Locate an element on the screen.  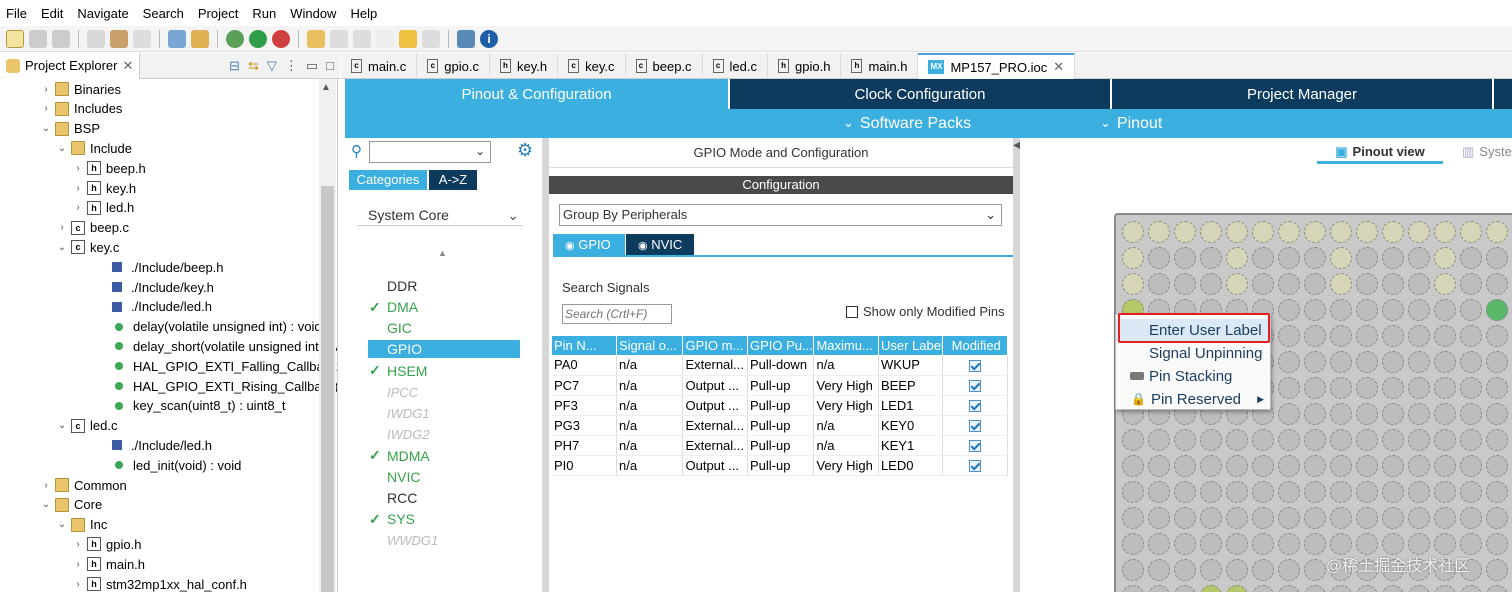
info-icon: i is located at coordinates (489, 38).